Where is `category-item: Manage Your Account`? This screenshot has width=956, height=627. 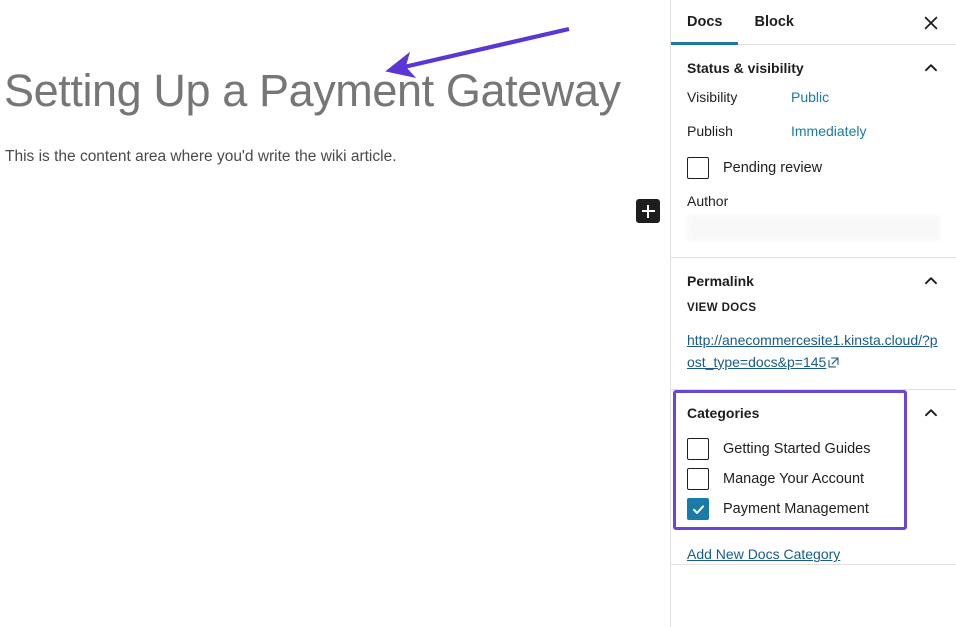
category-item: Manage Your Account is located at coordinates (813, 479).